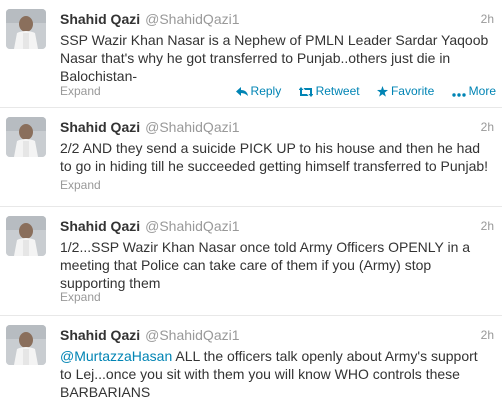 The width and height of the screenshot is (502, 401). Describe the element at coordinates (266, 91) in the screenshot. I see `reply-label: Reply` at that location.